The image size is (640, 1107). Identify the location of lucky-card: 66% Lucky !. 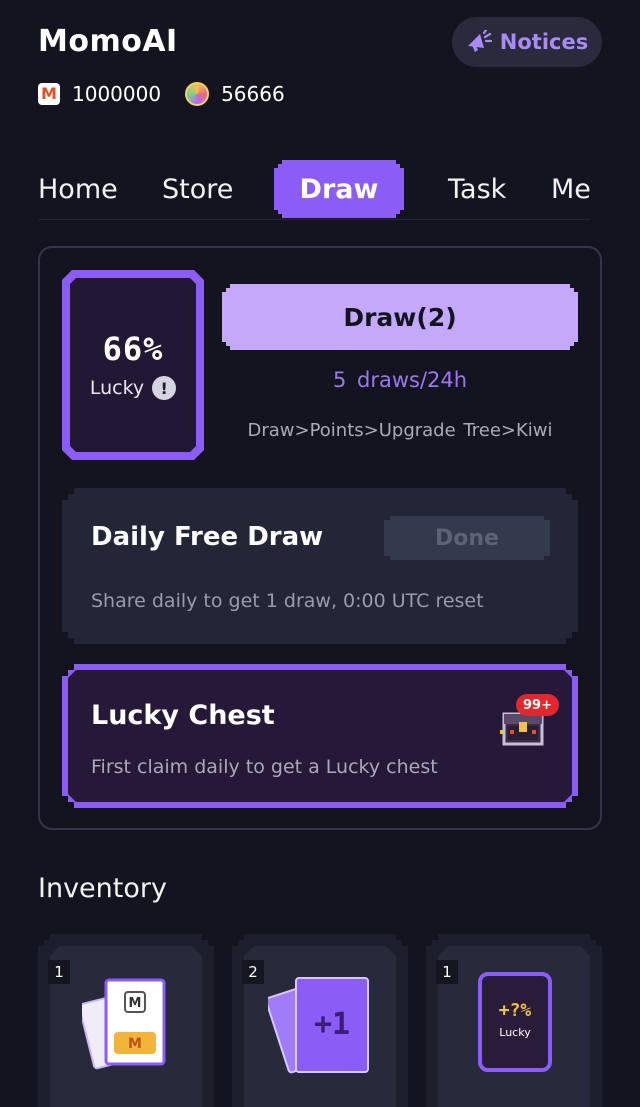
(133, 365).